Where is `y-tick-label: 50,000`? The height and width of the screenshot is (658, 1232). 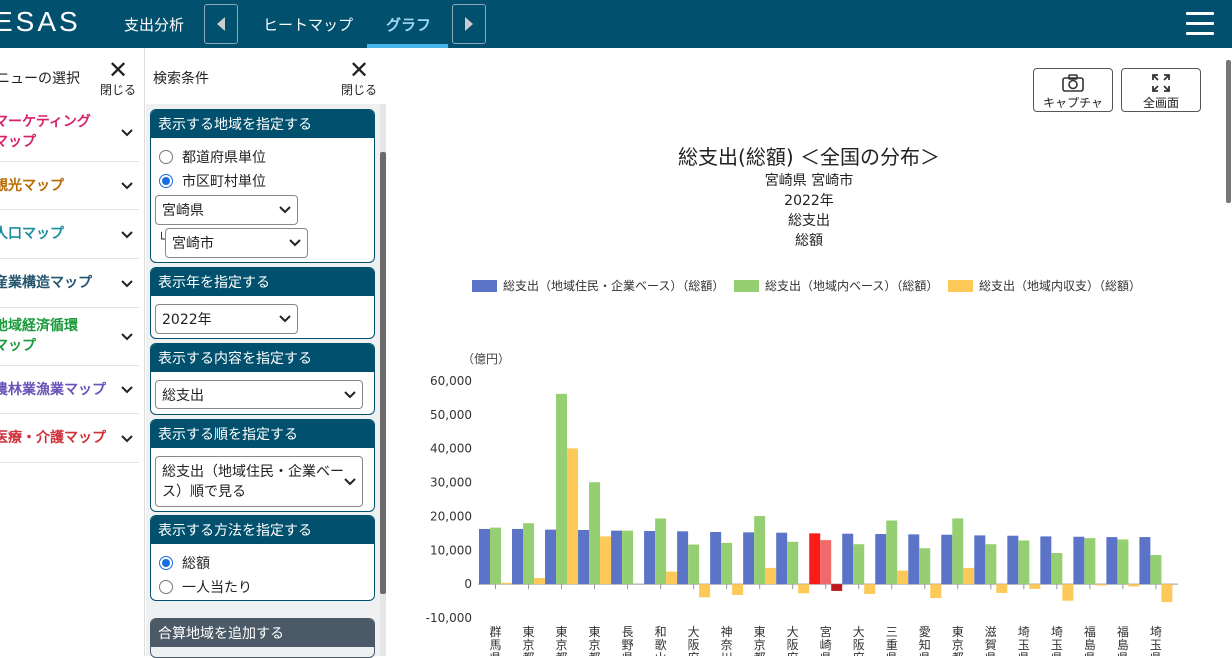
y-tick-label: 50,000 is located at coordinates (451, 415).